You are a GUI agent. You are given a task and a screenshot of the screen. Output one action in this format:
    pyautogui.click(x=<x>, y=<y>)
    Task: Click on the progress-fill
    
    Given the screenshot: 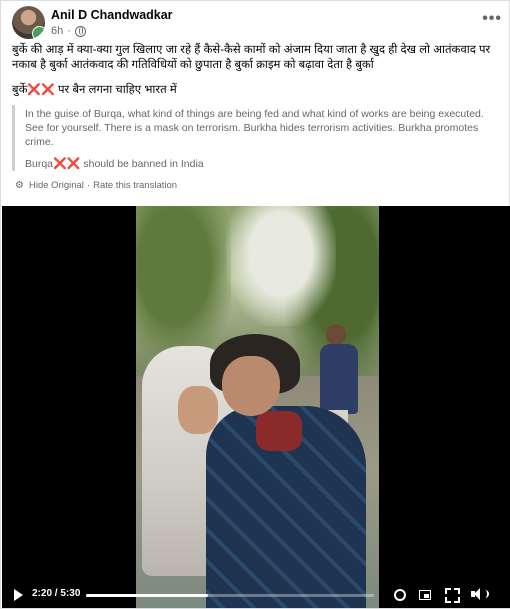 What is the action you would take?
    pyautogui.click(x=147, y=595)
    